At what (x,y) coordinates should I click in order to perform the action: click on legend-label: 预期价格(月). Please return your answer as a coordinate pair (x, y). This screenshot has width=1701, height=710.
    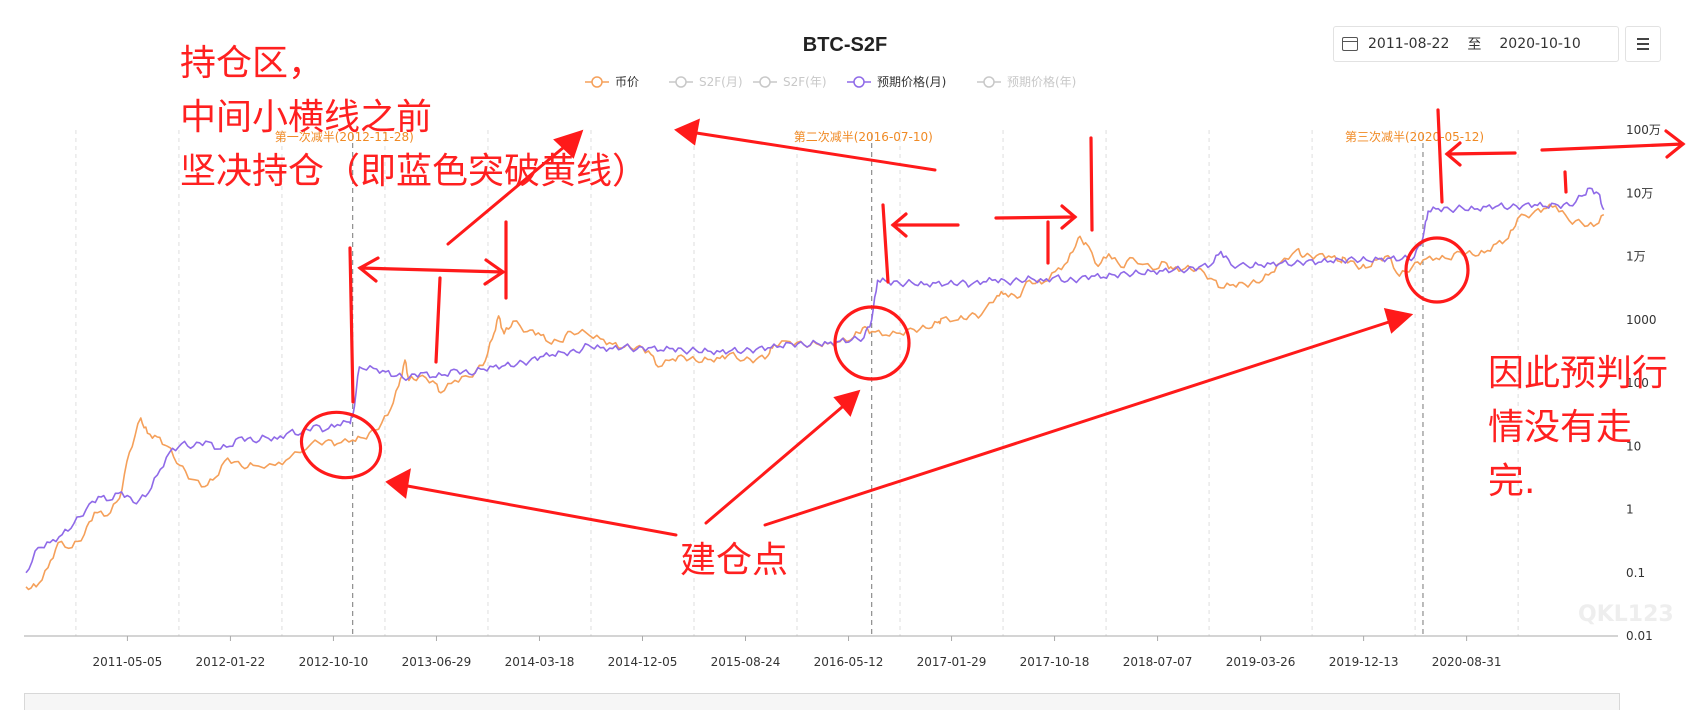
    Looking at the image, I should click on (911, 81).